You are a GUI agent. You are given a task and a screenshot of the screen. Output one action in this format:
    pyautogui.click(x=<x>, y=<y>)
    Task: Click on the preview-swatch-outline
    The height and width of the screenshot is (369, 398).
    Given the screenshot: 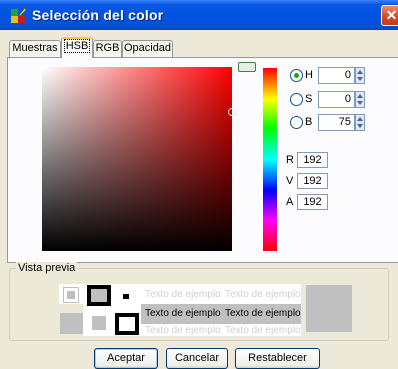 What is the action you would take?
    pyautogui.click(x=127, y=324)
    